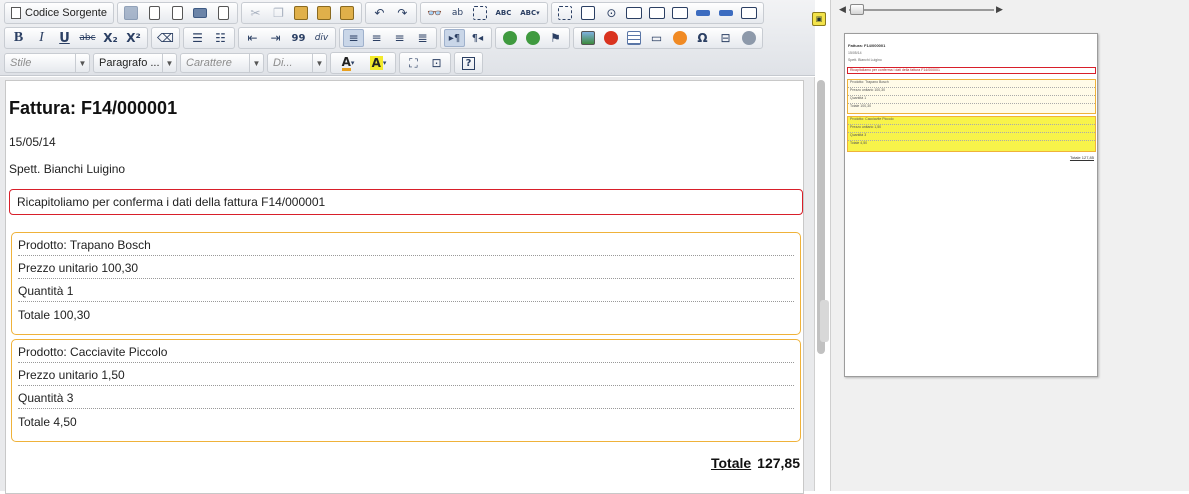 The width and height of the screenshot is (1189, 494). Describe the element at coordinates (177, 13) in the screenshot. I see `preview-button` at that location.